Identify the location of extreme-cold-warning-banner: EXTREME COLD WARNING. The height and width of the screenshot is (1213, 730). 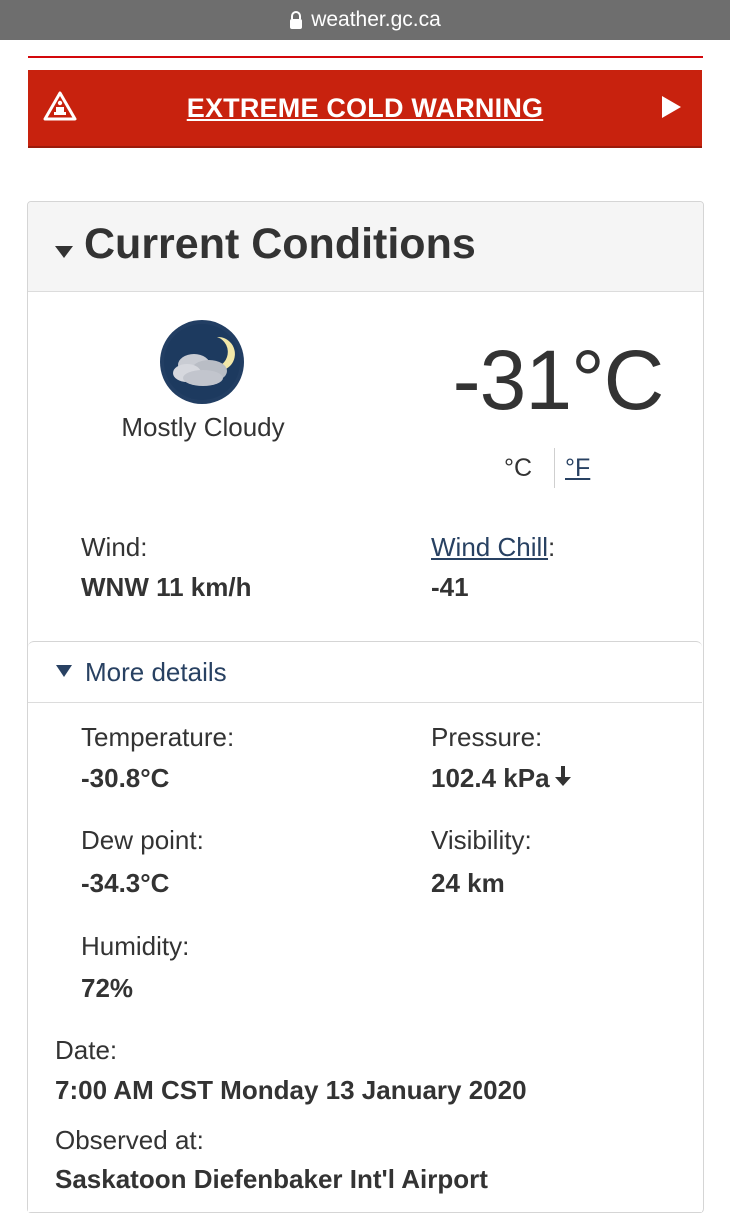
(365, 109).